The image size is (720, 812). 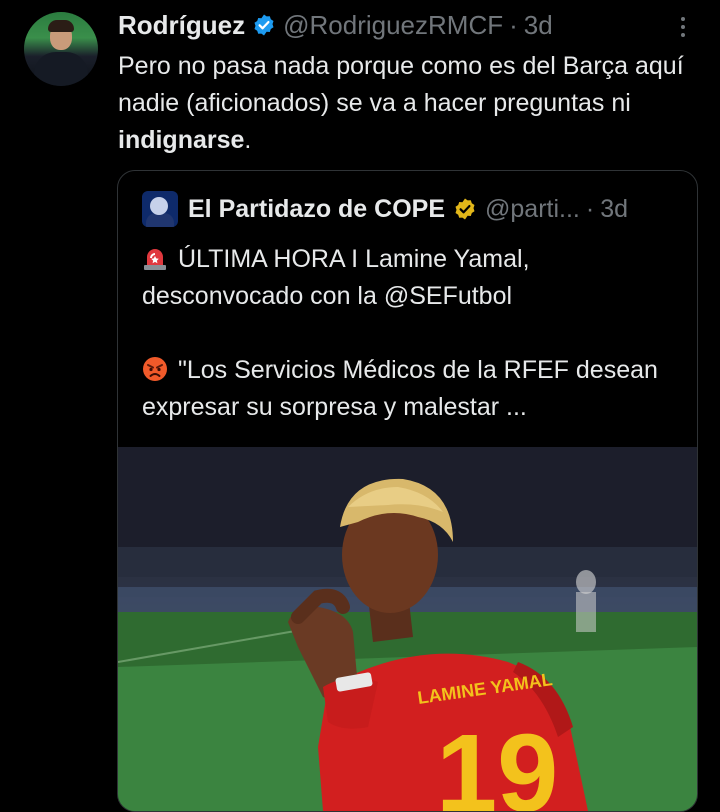 I want to click on verified-badge-icon, so click(x=264, y=25).